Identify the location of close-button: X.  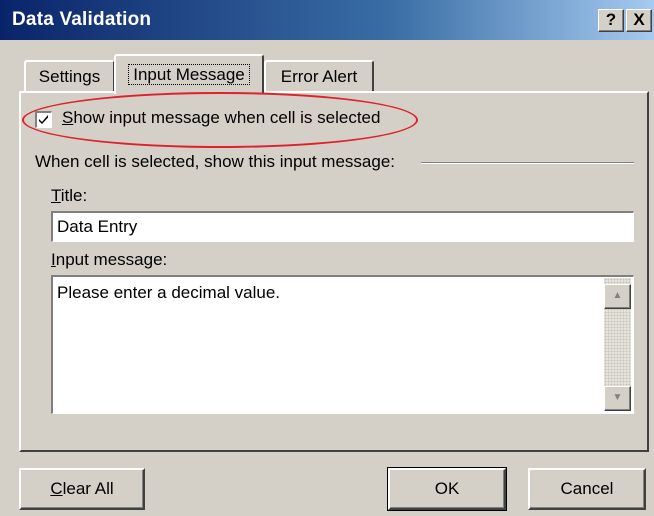
(639, 20).